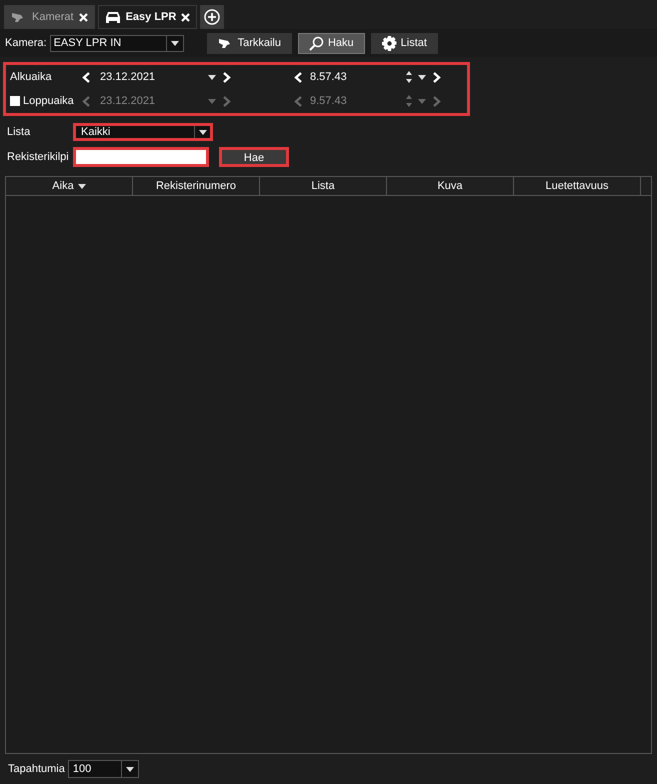  What do you see at coordinates (19, 132) in the screenshot?
I see `list-label: Lista` at bounding box center [19, 132].